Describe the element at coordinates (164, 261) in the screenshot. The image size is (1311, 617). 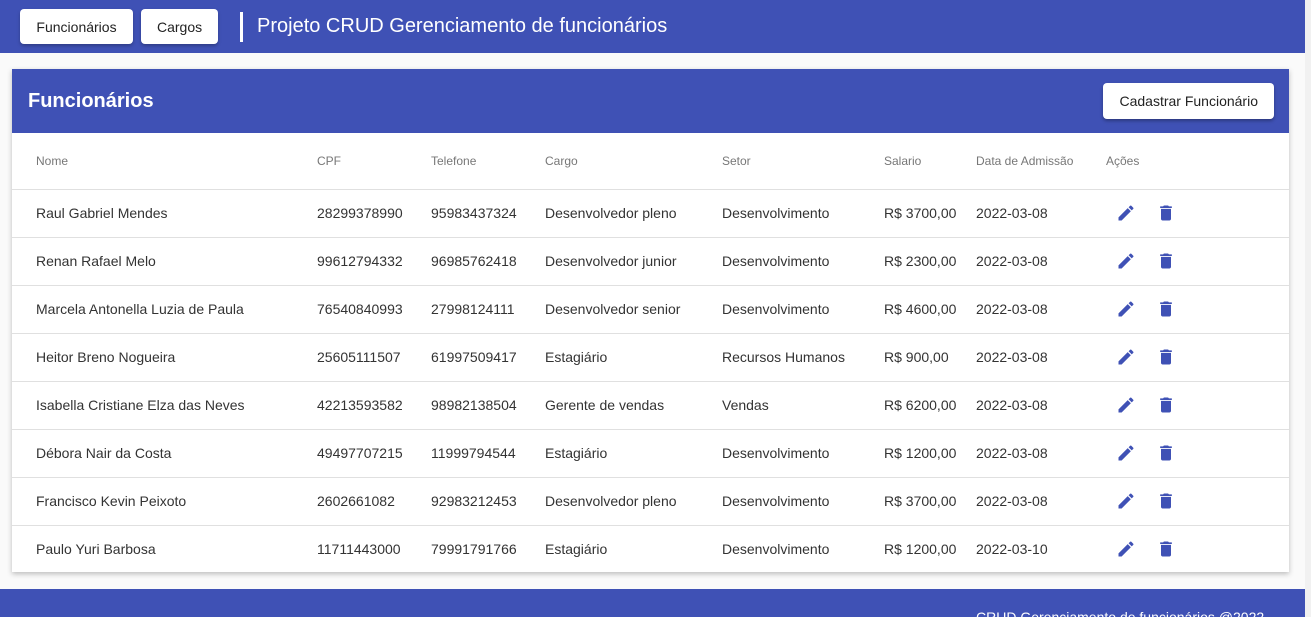
I see `cell-nome: Renan Rafael Melo` at that location.